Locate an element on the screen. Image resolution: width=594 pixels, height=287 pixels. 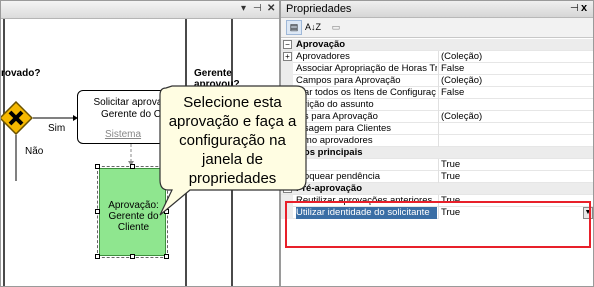
property-name: ...mo aprovadores is located at coordinates (334, 140).